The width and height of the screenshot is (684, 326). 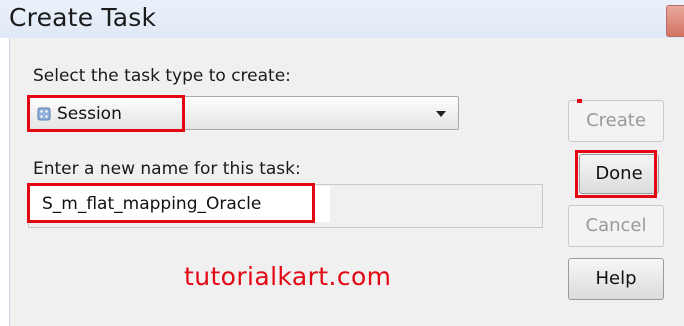 What do you see at coordinates (89, 114) in the screenshot?
I see `task-type-value: Session` at bounding box center [89, 114].